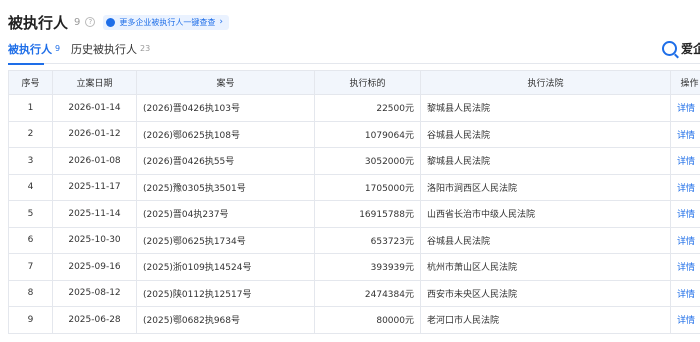 The image size is (700, 342). I want to click on tab-history-executed: 历史被执行人 23, so click(110, 52).